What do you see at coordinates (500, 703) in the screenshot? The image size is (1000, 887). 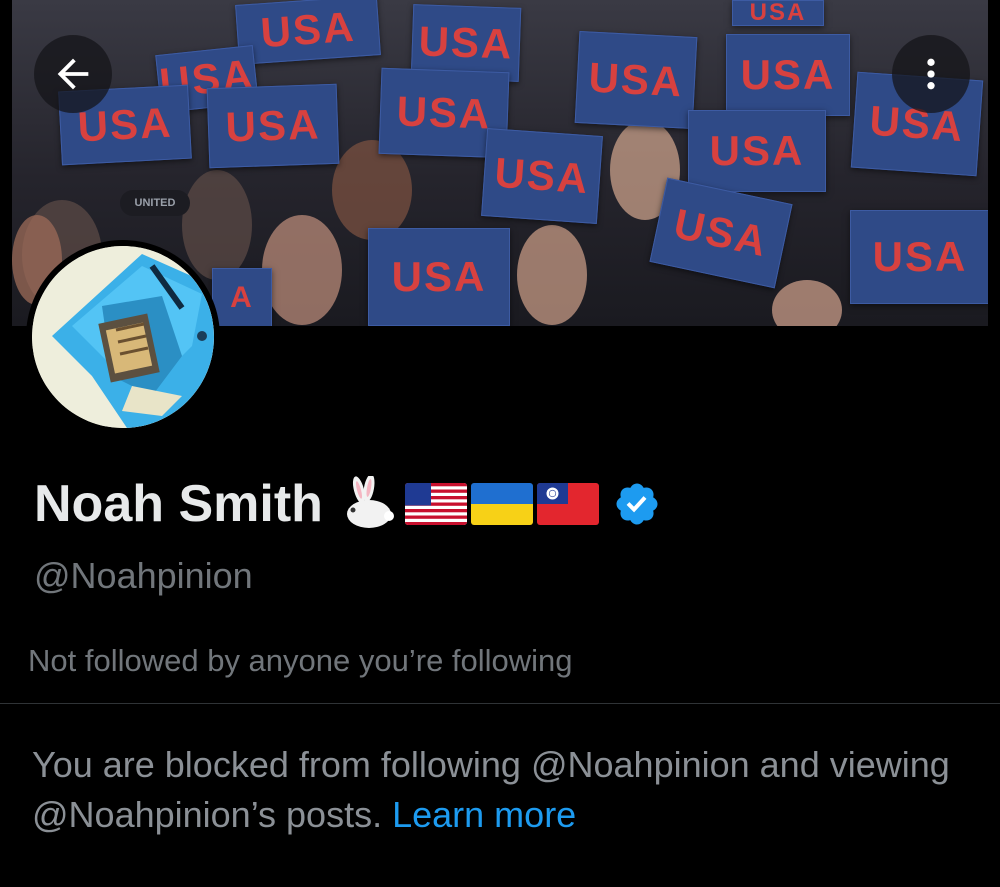 I see `section-divider` at bounding box center [500, 703].